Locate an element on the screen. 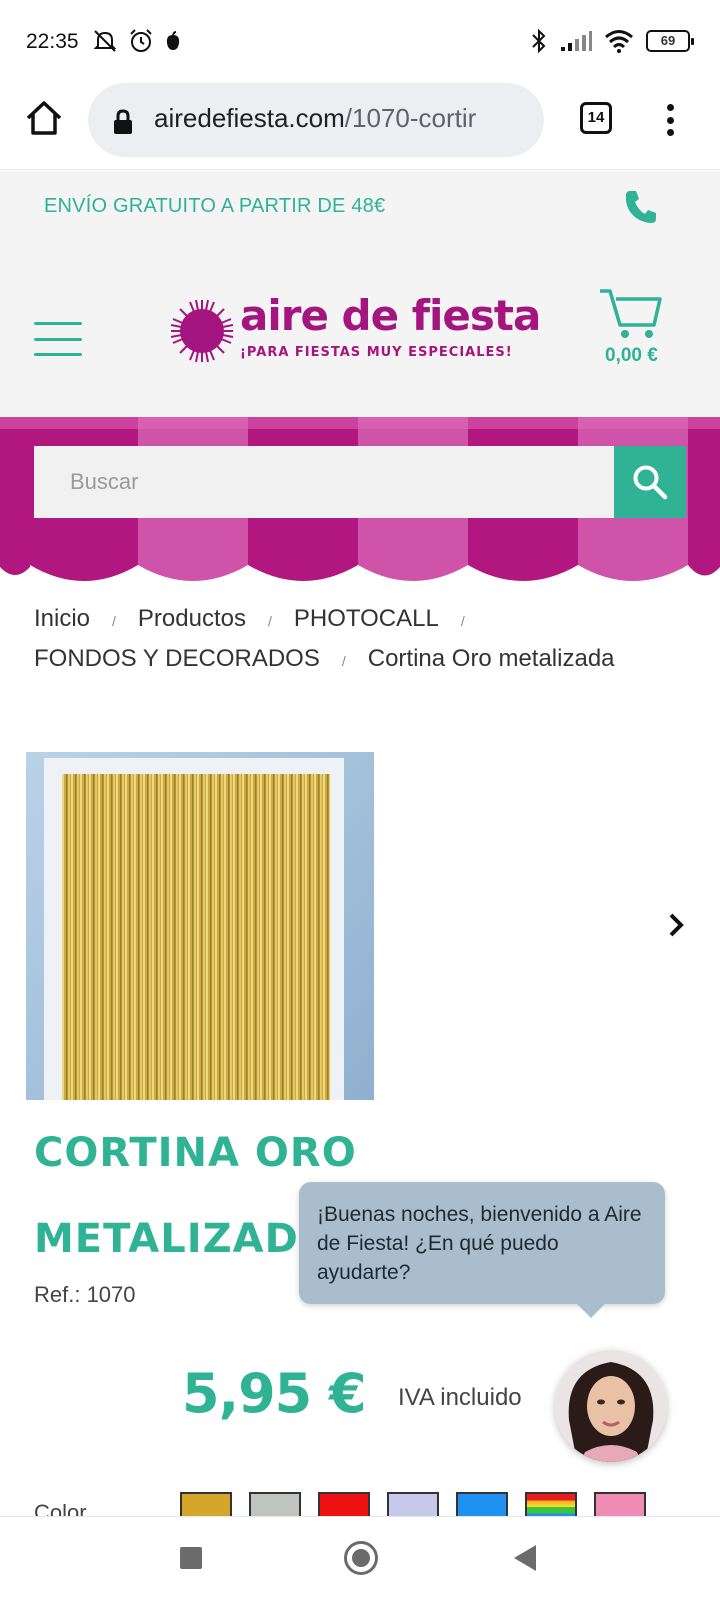 This screenshot has height=1600, width=720. product-reference: Ref.: 1070 is located at coordinates (85, 1294).